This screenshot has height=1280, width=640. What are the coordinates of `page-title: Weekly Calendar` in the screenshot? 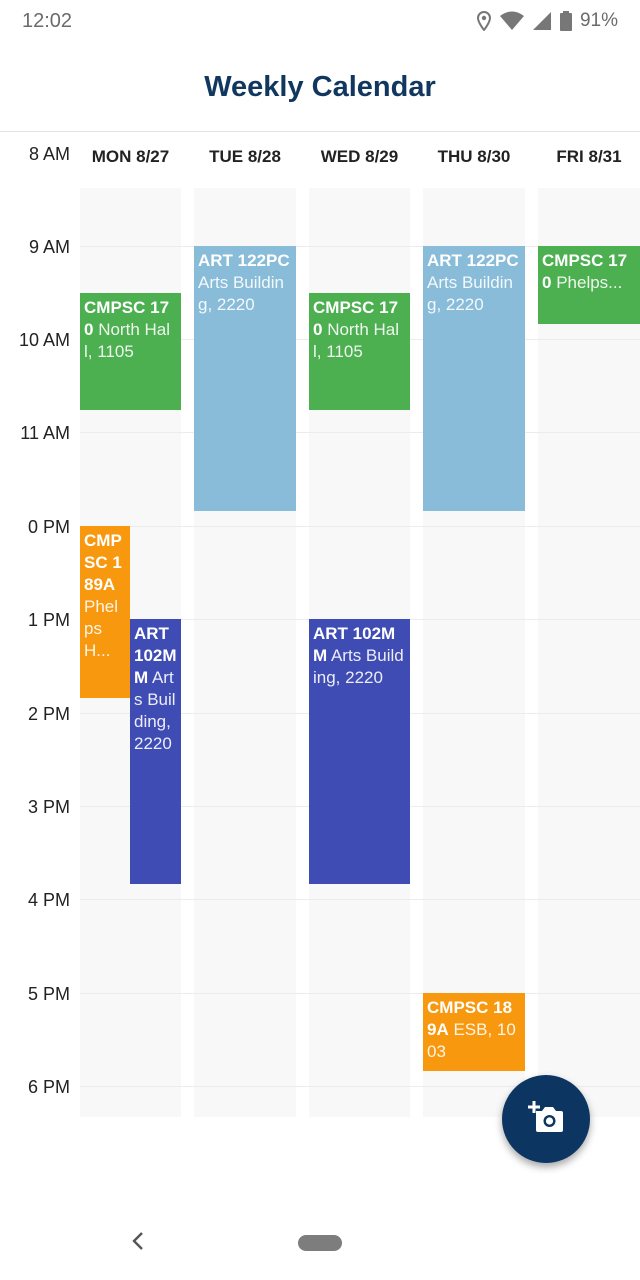 It's located at (320, 87).